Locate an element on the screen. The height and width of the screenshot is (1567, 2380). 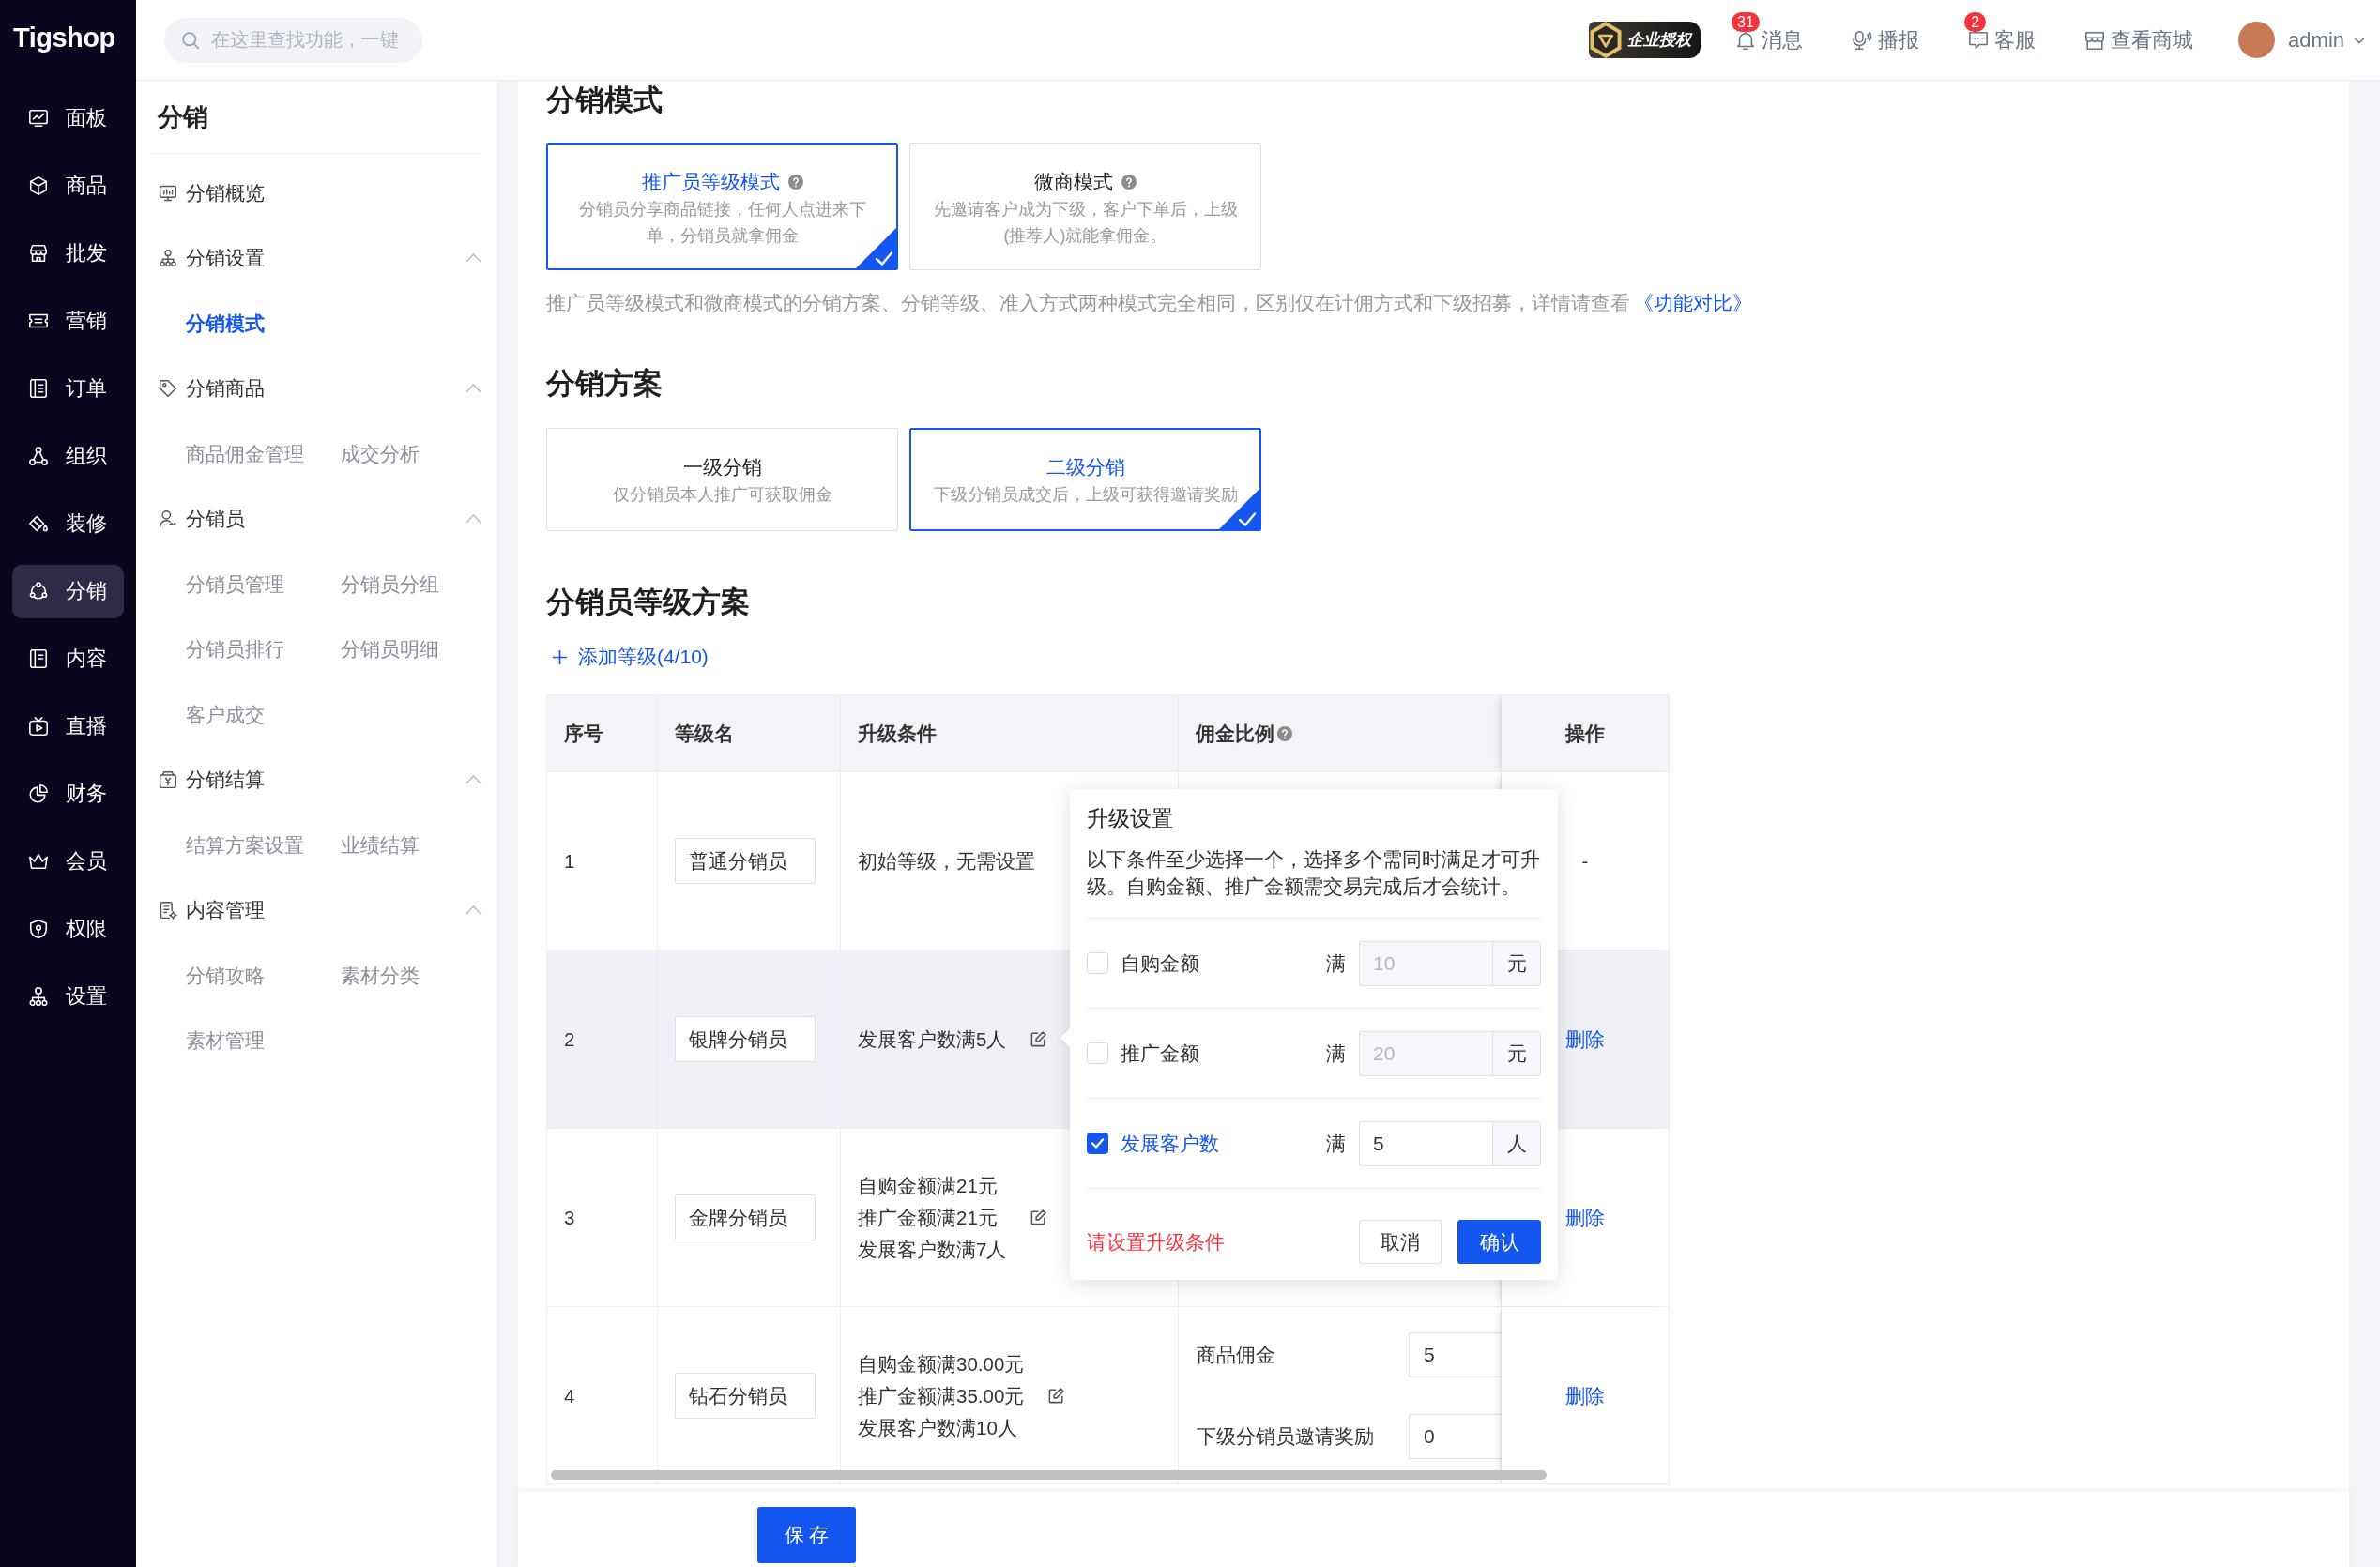
sidebar-group: 分销结算 is located at coordinates (315, 780).